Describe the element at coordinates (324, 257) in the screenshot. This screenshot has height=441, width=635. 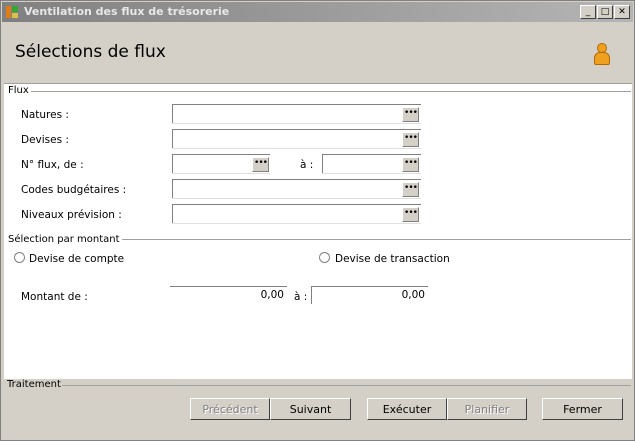
I see `devise-transaction-radio` at that location.